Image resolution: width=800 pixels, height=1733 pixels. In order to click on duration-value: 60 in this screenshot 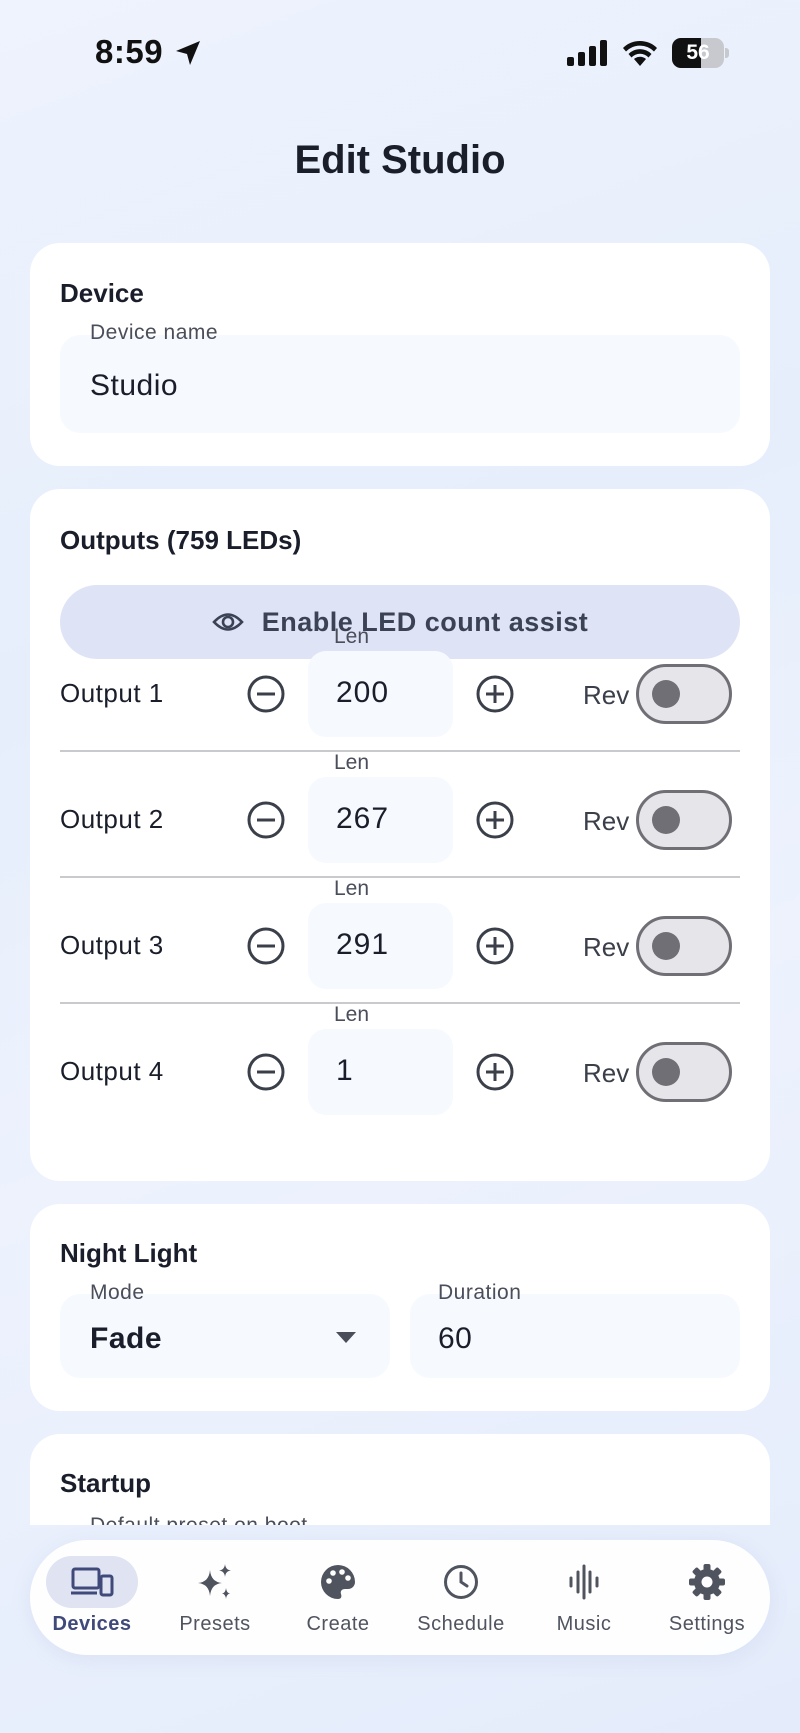, I will do `click(455, 1338)`.